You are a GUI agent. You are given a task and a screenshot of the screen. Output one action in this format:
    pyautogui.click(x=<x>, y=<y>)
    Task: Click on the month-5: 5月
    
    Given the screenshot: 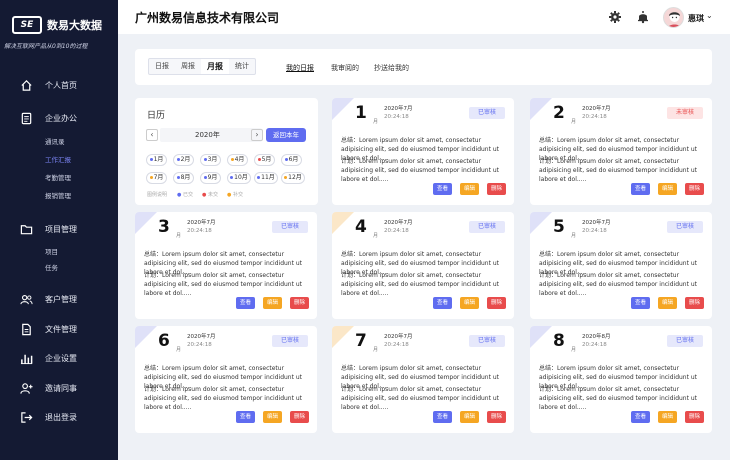 What is the action you would take?
    pyautogui.click(x=264, y=160)
    